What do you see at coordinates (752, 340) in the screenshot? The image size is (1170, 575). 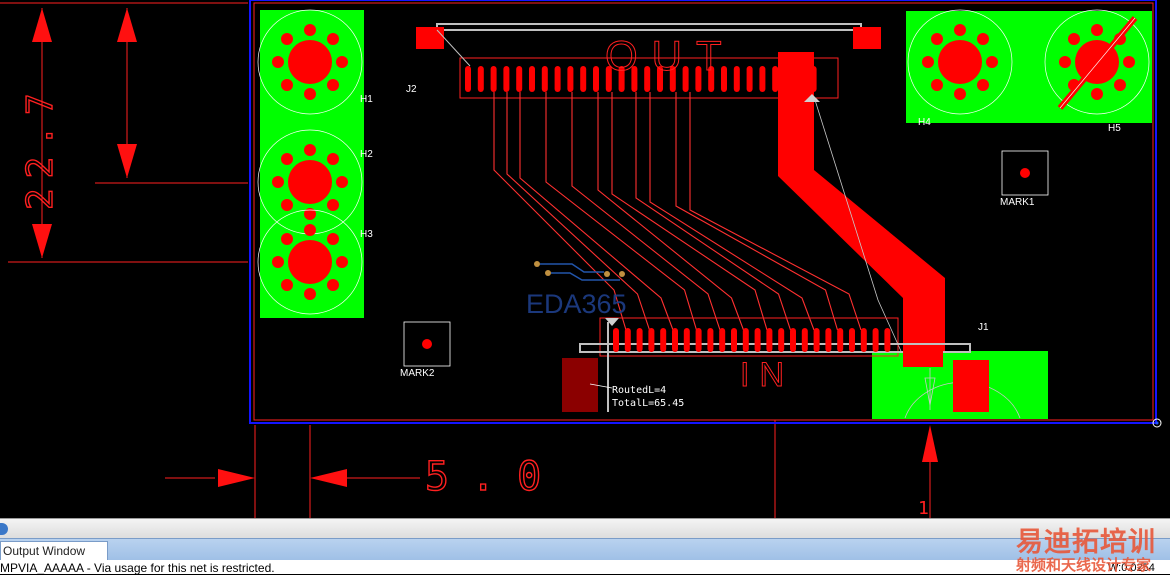 I see `connector-j1-pins` at bounding box center [752, 340].